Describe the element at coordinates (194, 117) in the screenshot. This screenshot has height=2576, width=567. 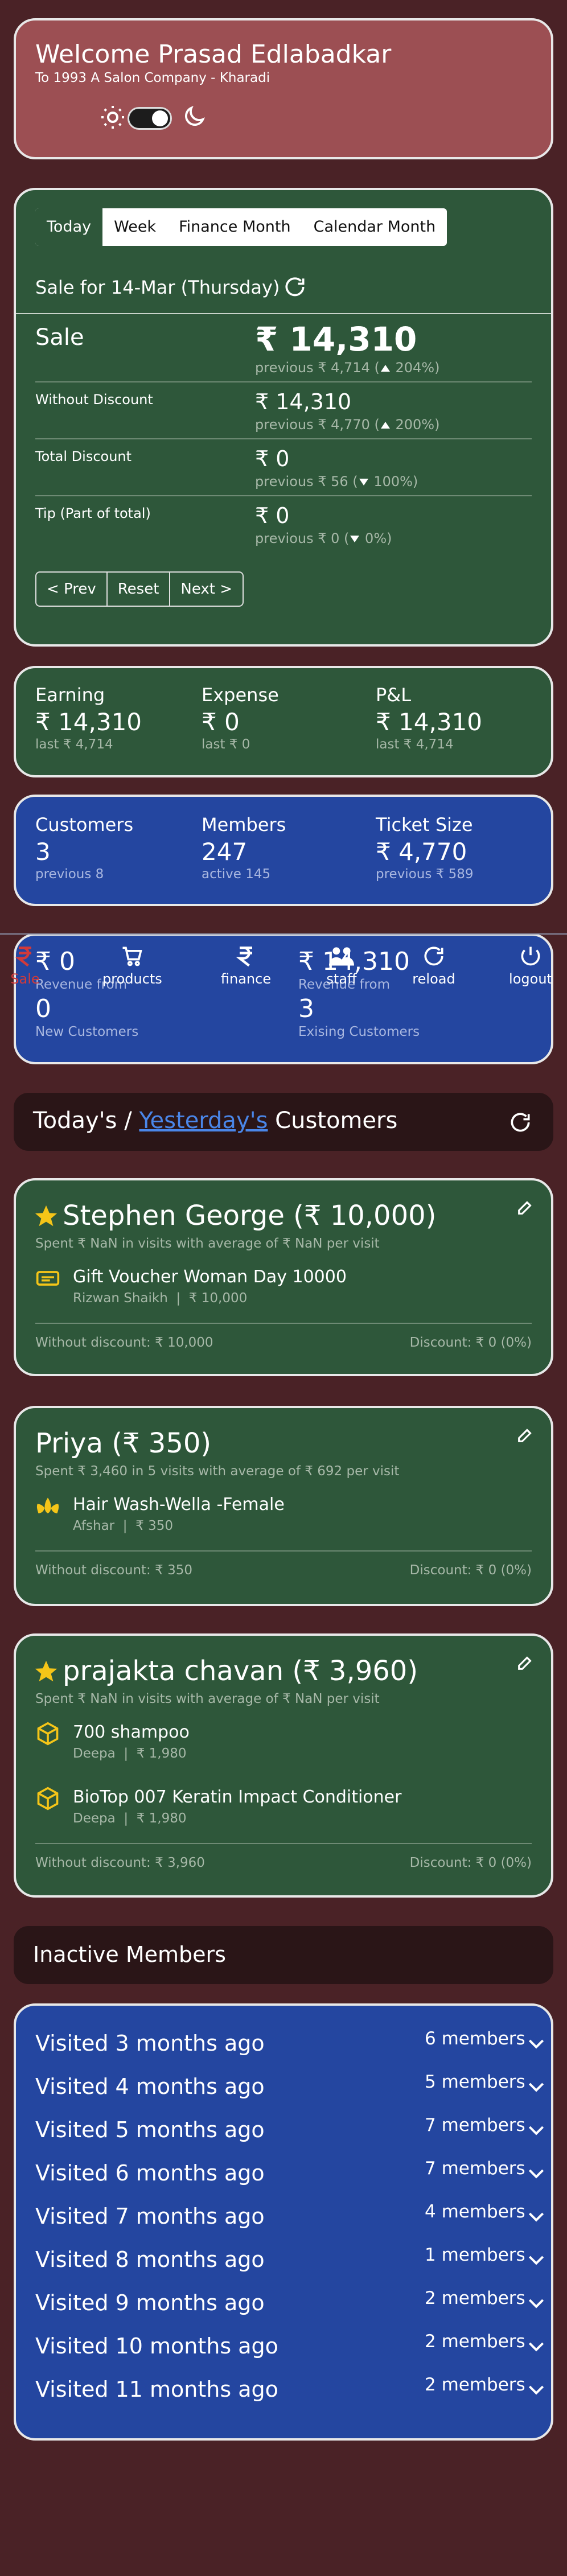
I see `moon-icon` at that location.